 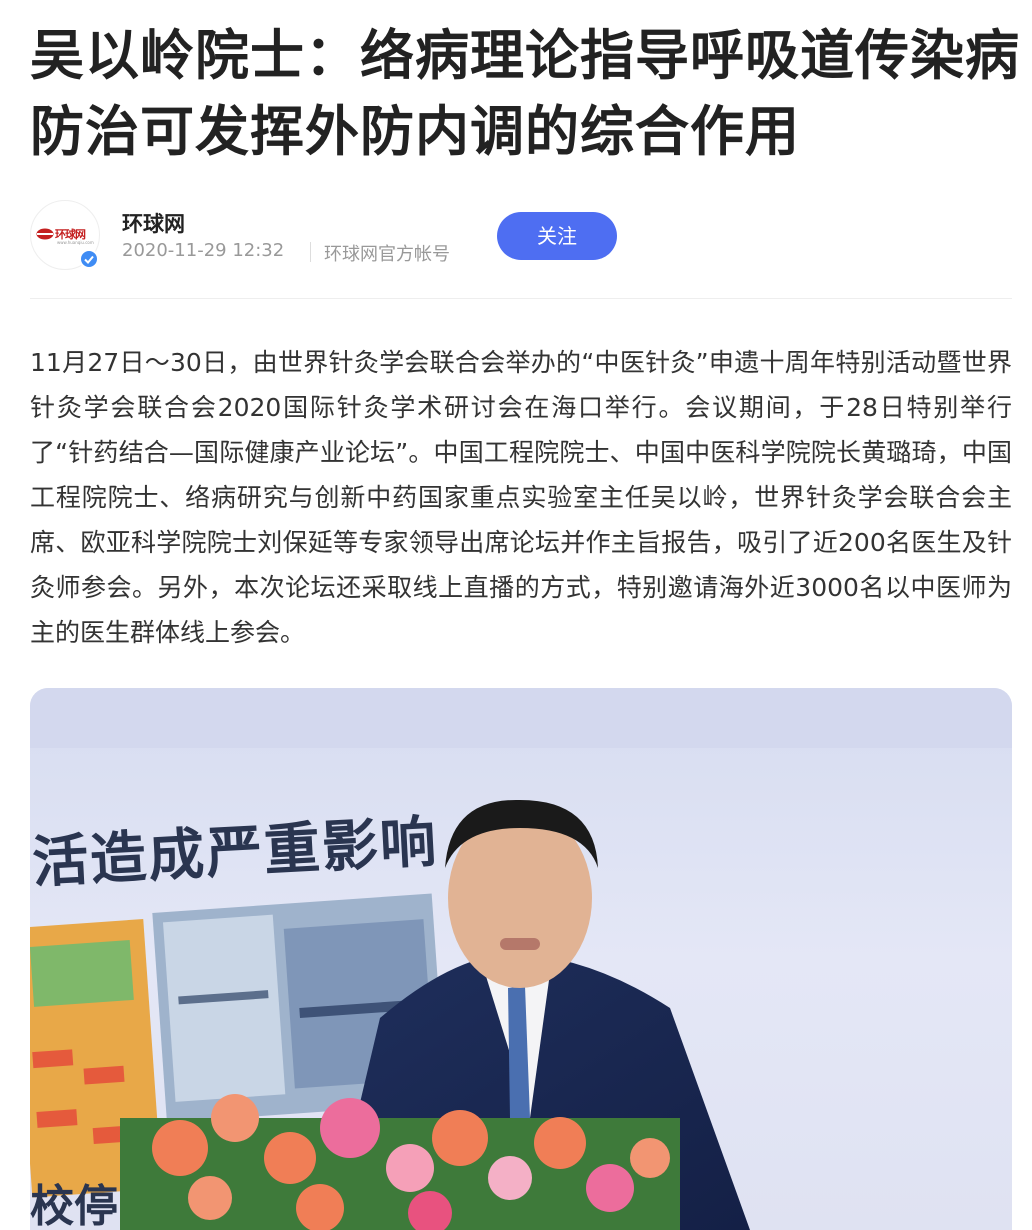 What do you see at coordinates (74, 1205) in the screenshot?
I see `screen-slide-text-bottom: 校停` at bounding box center [74, 1205].